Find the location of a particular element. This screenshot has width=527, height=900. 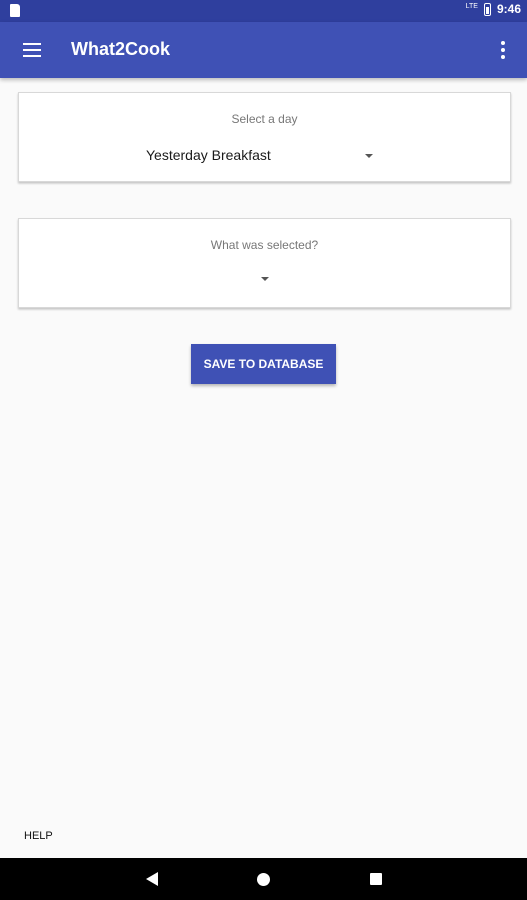

help-button: HELP is located at coordinates (38, 836).